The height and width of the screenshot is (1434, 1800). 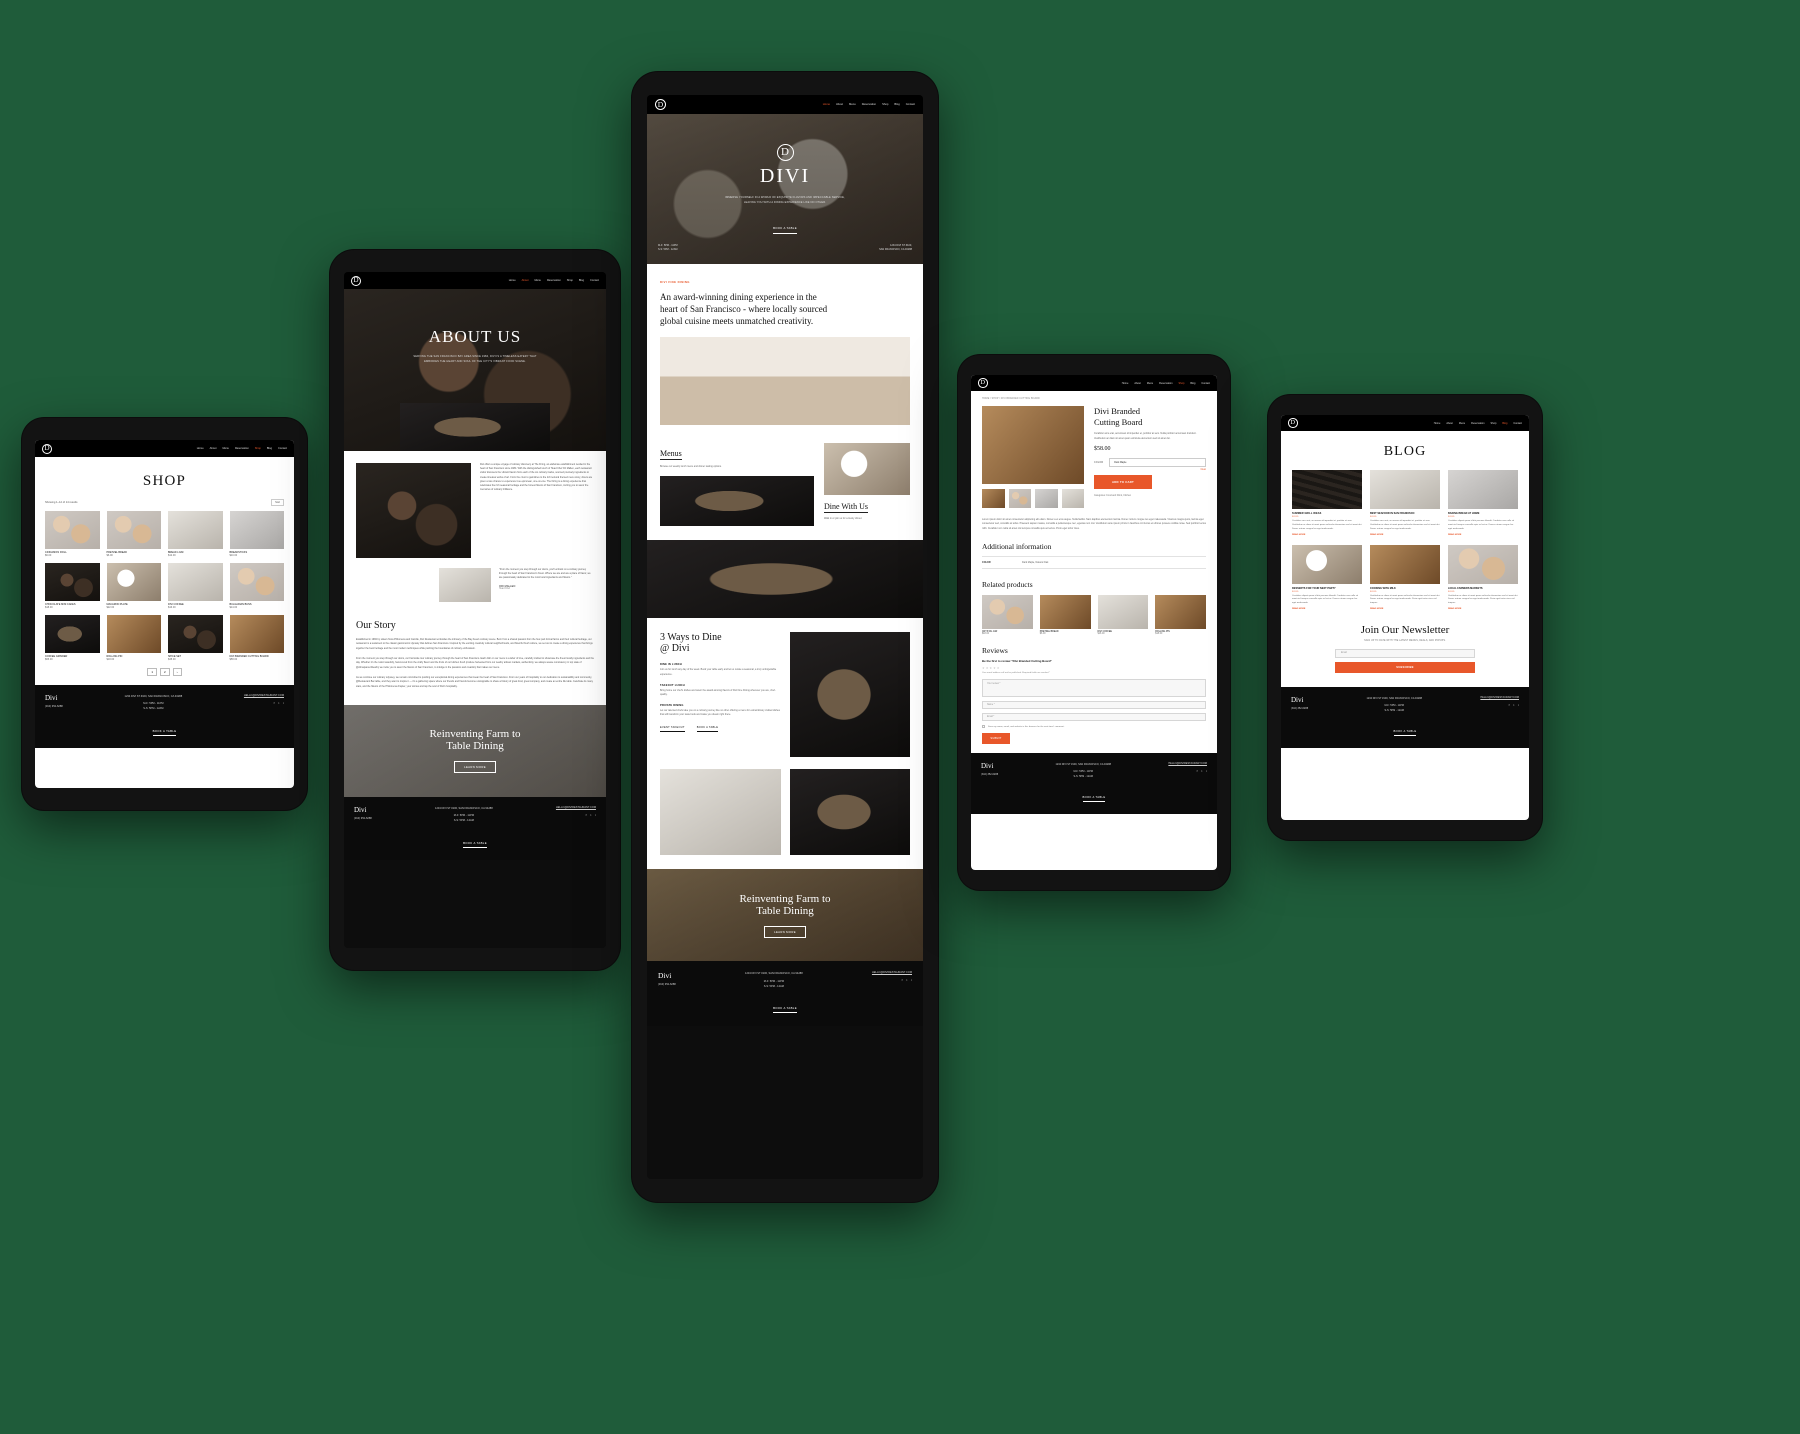 I want to click on blog-title: SUMMER GRILL IDEAS, so click(x=1327, y=513).